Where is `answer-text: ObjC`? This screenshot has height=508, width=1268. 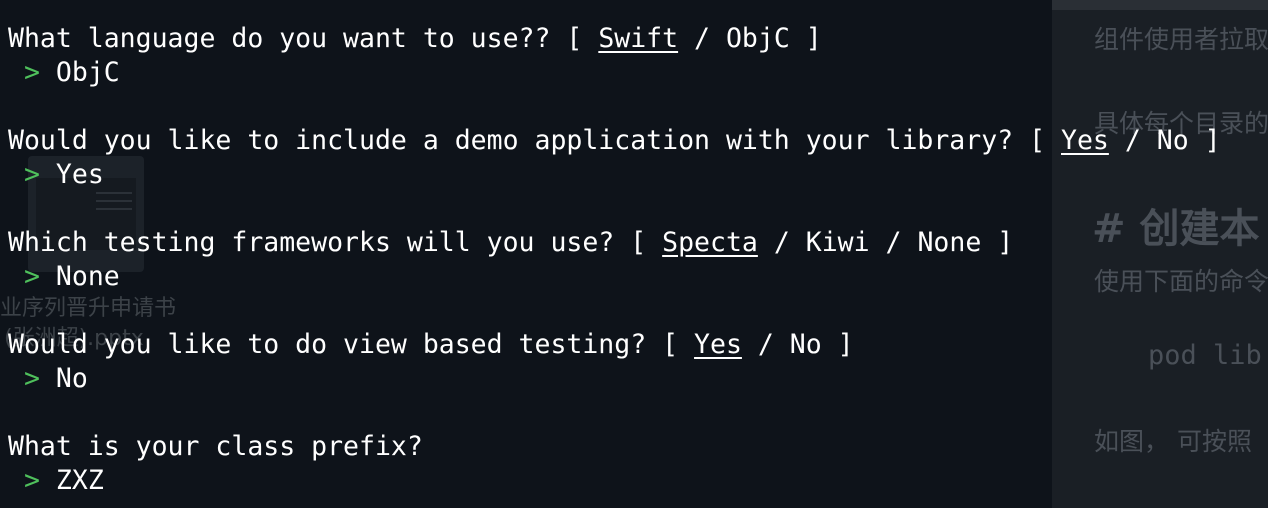
answer-text: ObjC is located at coordinates (87, 72).